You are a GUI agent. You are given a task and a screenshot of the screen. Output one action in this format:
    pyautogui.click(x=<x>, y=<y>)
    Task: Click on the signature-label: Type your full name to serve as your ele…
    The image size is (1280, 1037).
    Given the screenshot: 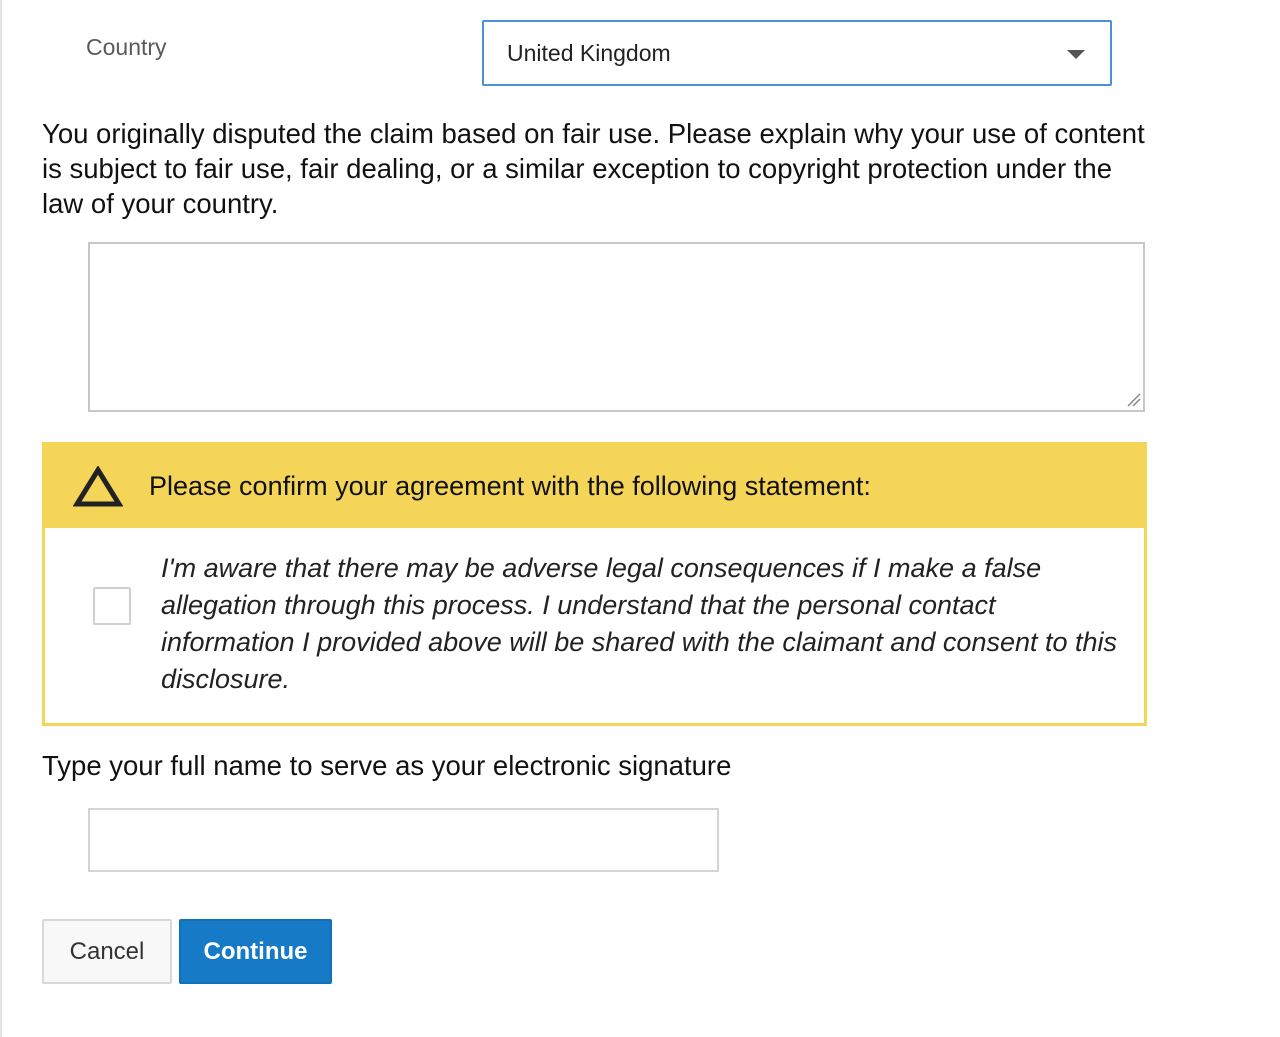 What is the action you would take?
    pyautogui.click(x=387, y=765)
    